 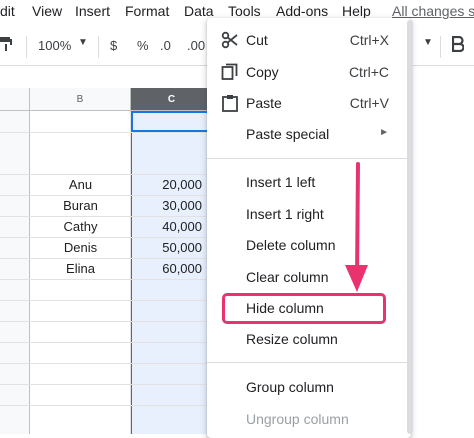 What do you see at coordinates (196, 45) in the screenshot?
I see `increase-decimal-button: .00` at bounding box center [196, 45].